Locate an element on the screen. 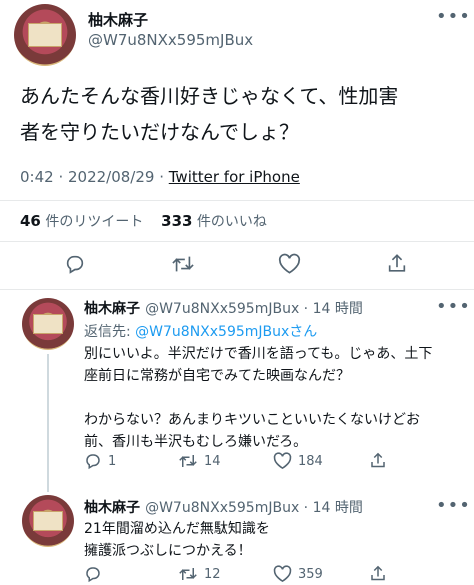 This screenshot has height=585, width=474. reply-action: 1 is located at coordinates (100, 461).